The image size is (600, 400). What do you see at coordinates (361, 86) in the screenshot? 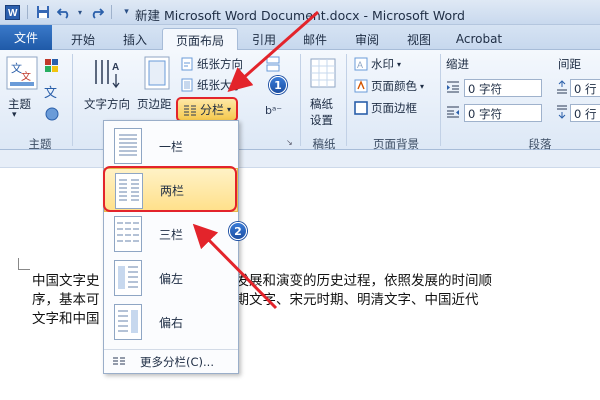
I see `page-color-icon` at bounding box center [361, 86].